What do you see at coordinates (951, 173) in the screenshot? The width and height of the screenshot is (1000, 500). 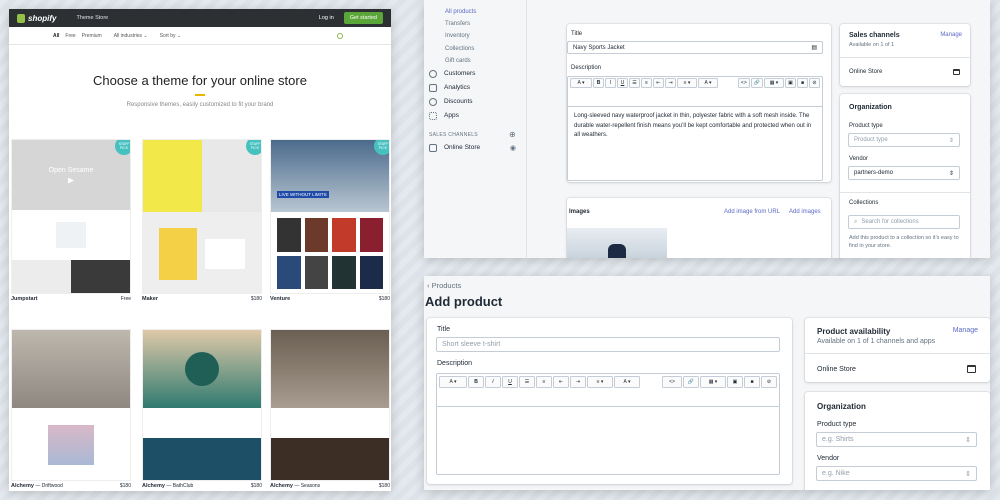 I see `select-arrows-icon: ⇕` at bounding box center [951, 173].